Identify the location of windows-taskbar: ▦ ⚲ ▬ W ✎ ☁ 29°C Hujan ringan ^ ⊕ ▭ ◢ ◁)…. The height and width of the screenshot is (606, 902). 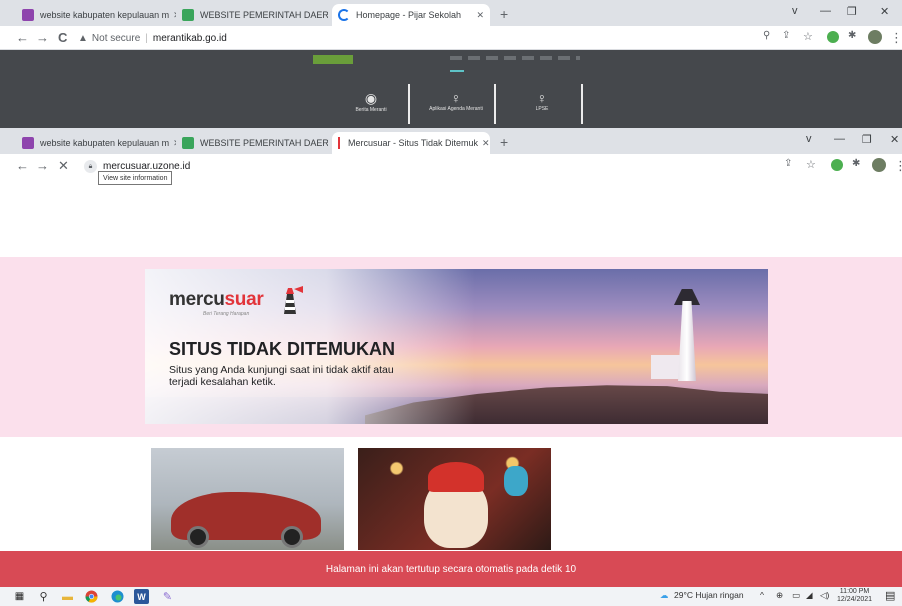
(451, 596).